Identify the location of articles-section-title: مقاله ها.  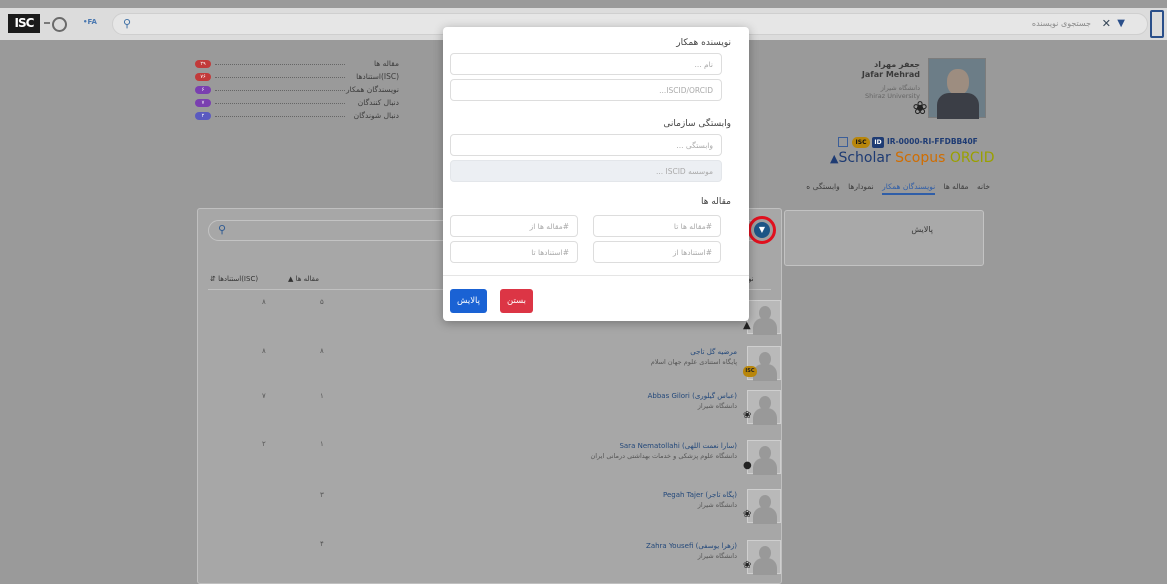
(715, 202).